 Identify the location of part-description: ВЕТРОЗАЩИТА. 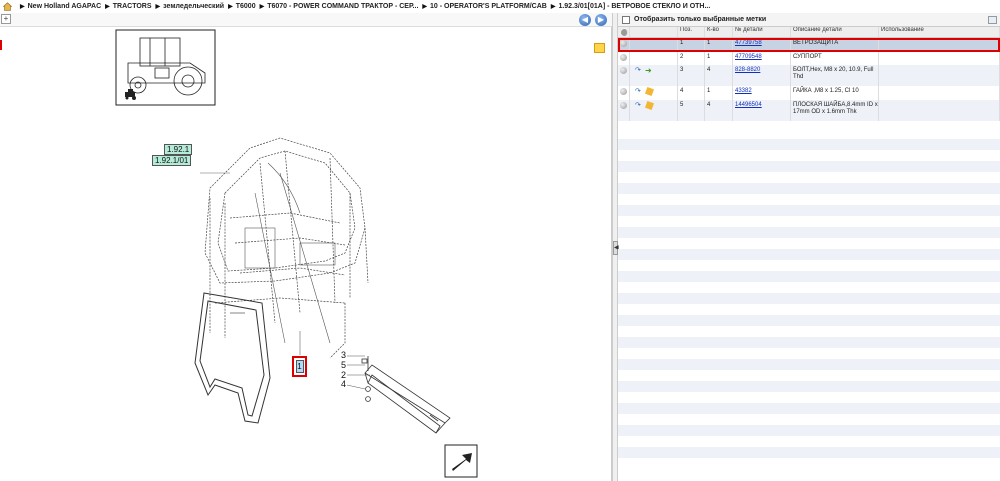
(835, 45).